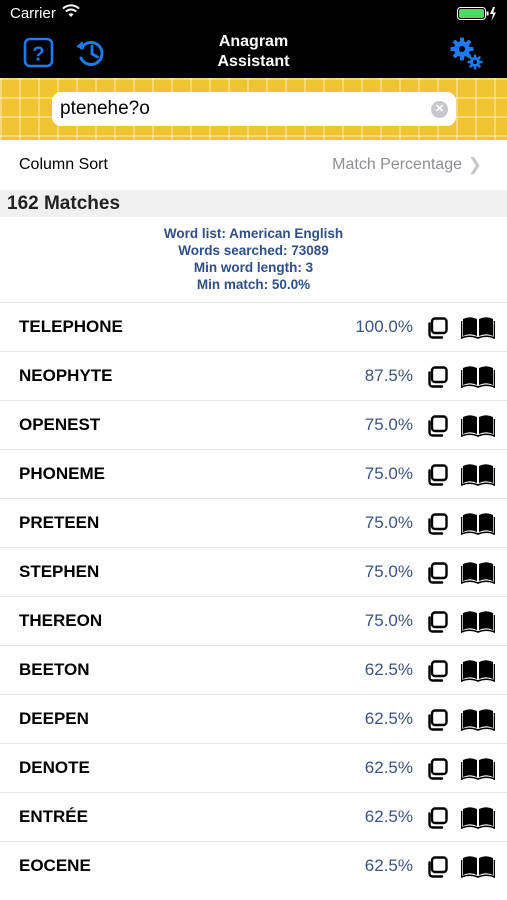 The image size is (507, 900). Describe the element at coordinates (253, 267) in the screenshot. I see `min-length-info: Min word length: 3` at that location.